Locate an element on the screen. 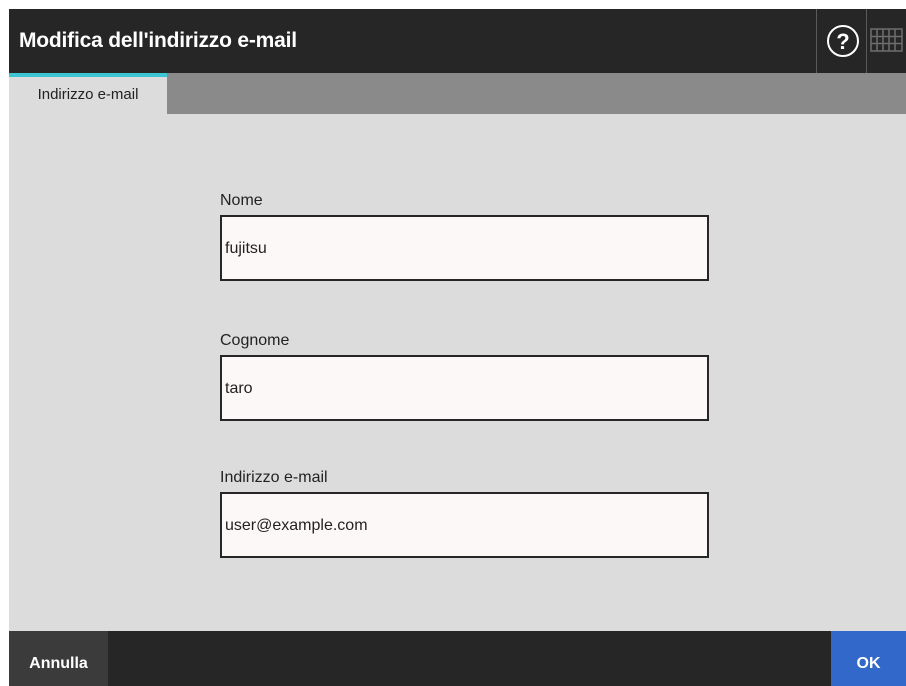 This screenshot has width=906, height=686. help-button: ? is located at coordinates (841, 41).